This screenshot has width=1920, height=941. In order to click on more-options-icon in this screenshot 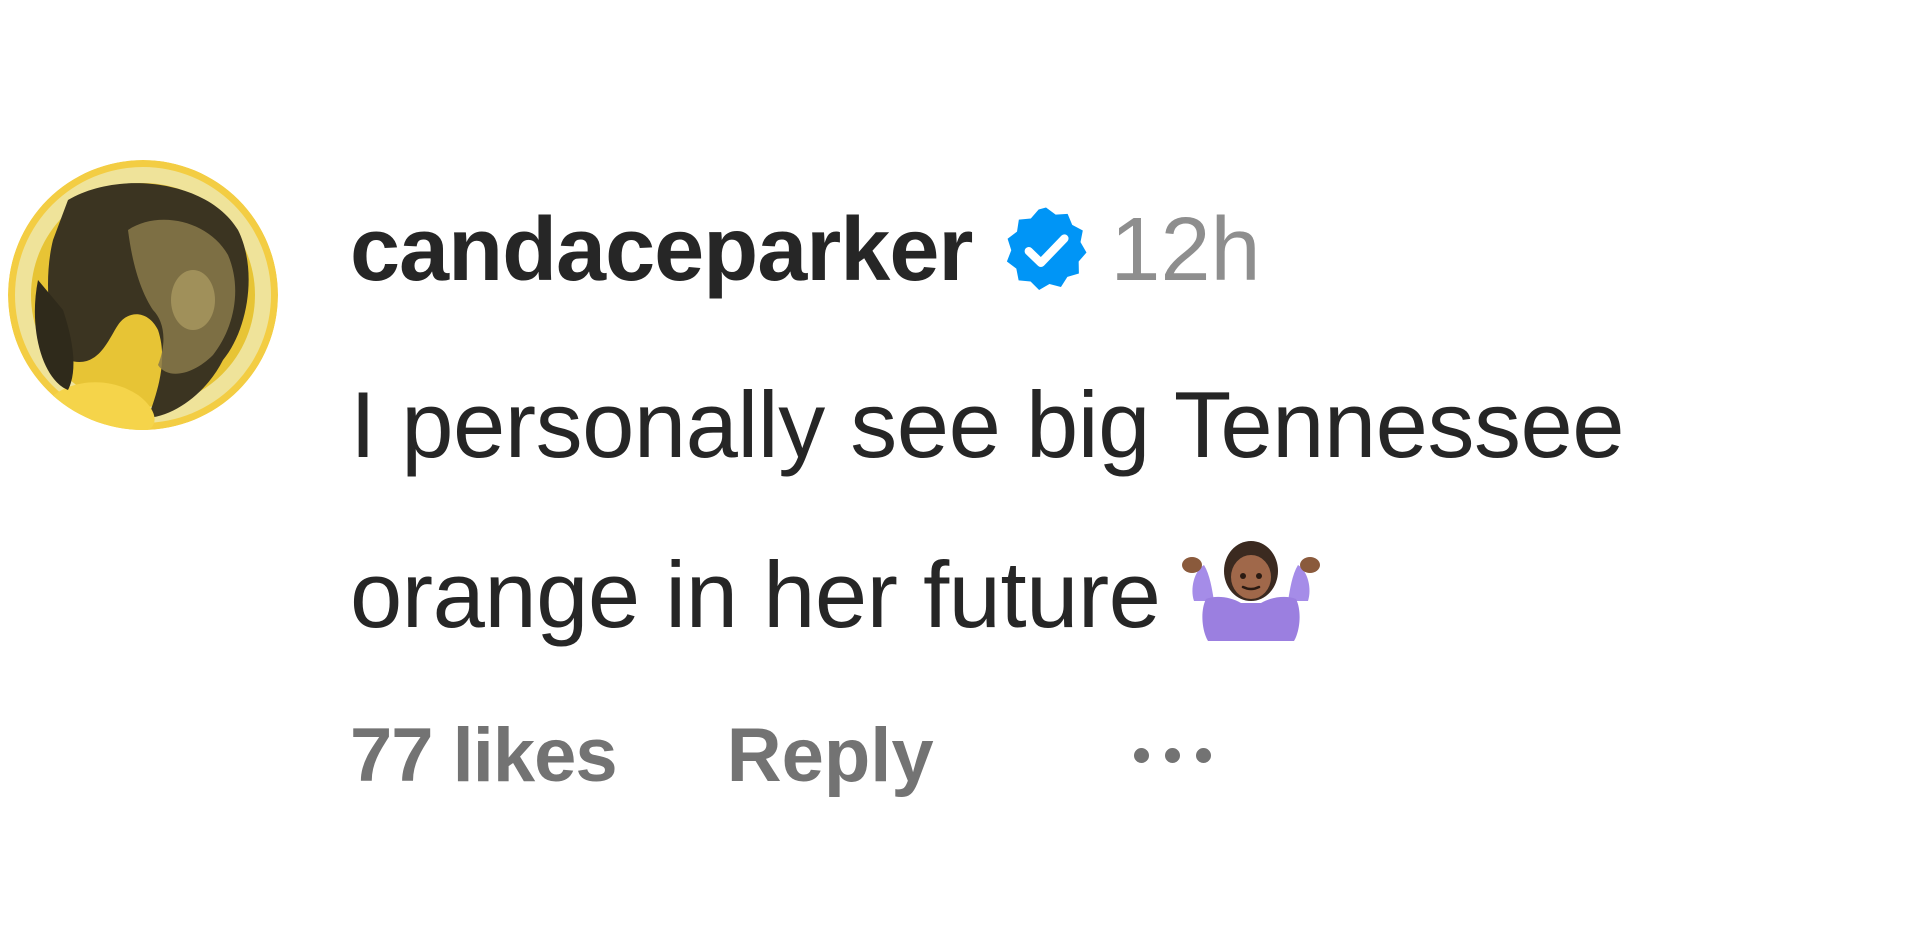, I will do `click(1172, 755)`.